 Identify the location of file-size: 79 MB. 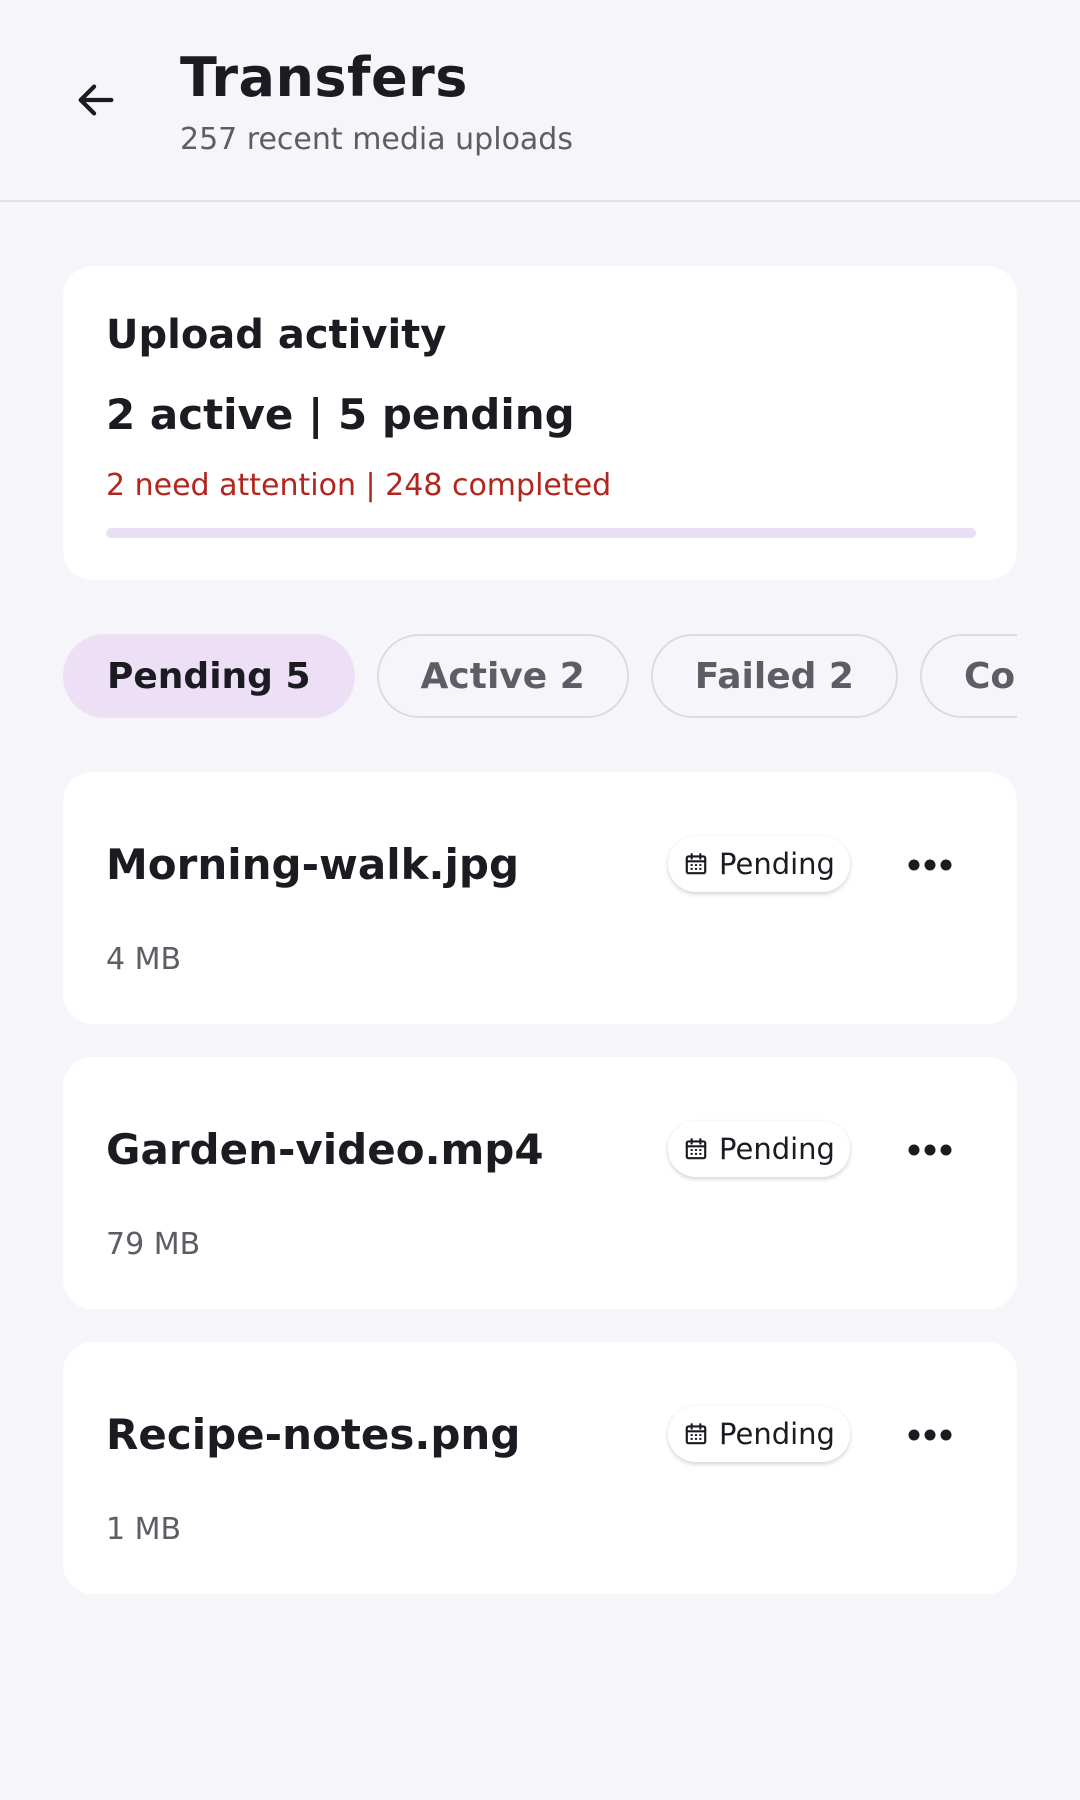
(153, 1244).